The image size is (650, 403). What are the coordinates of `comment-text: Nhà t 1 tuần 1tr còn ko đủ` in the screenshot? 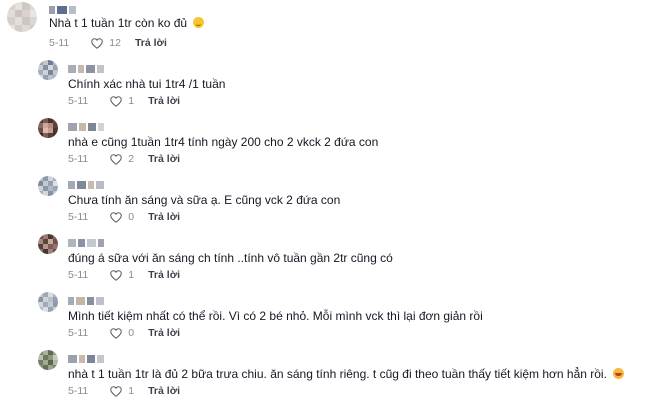 It's located at (127, 23).